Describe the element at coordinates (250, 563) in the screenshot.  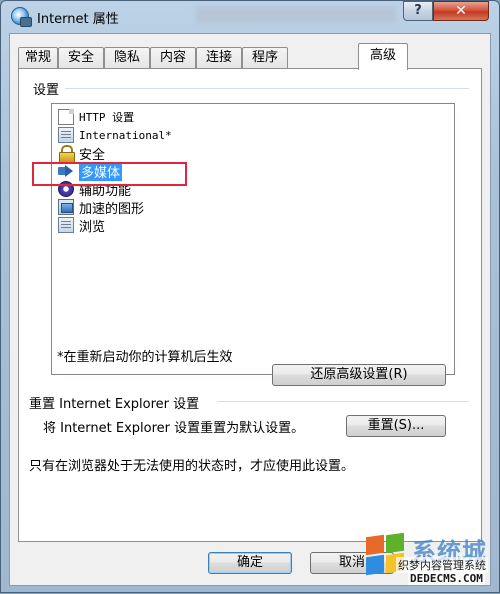
I see `ok-button: 确定` at that location.